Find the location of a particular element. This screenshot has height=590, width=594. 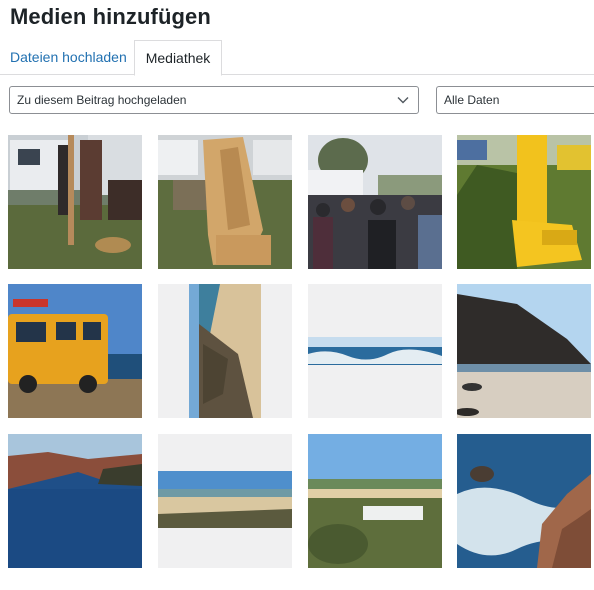

tab-media-library: Mediathek is located at coordinates (178, 58).